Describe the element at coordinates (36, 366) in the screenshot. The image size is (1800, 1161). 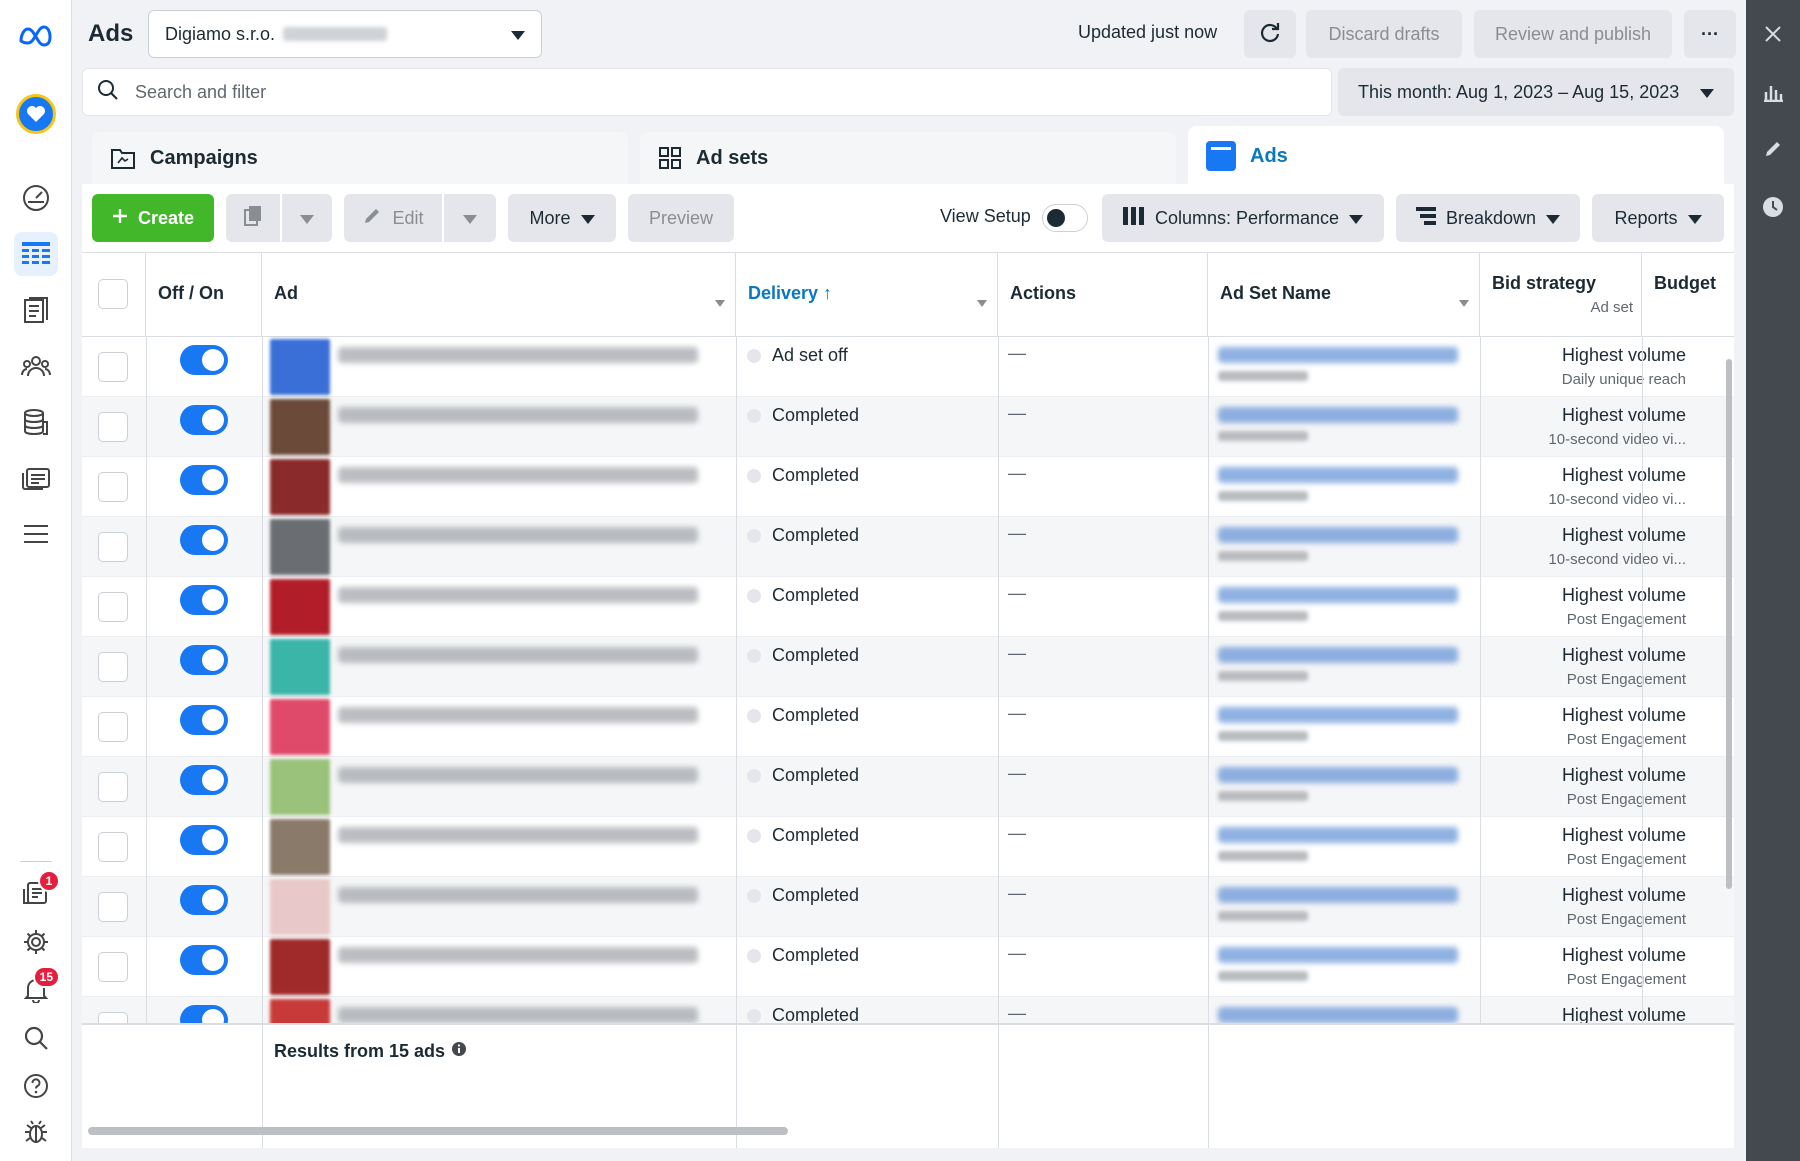
I see `audiences-icon` at that location.